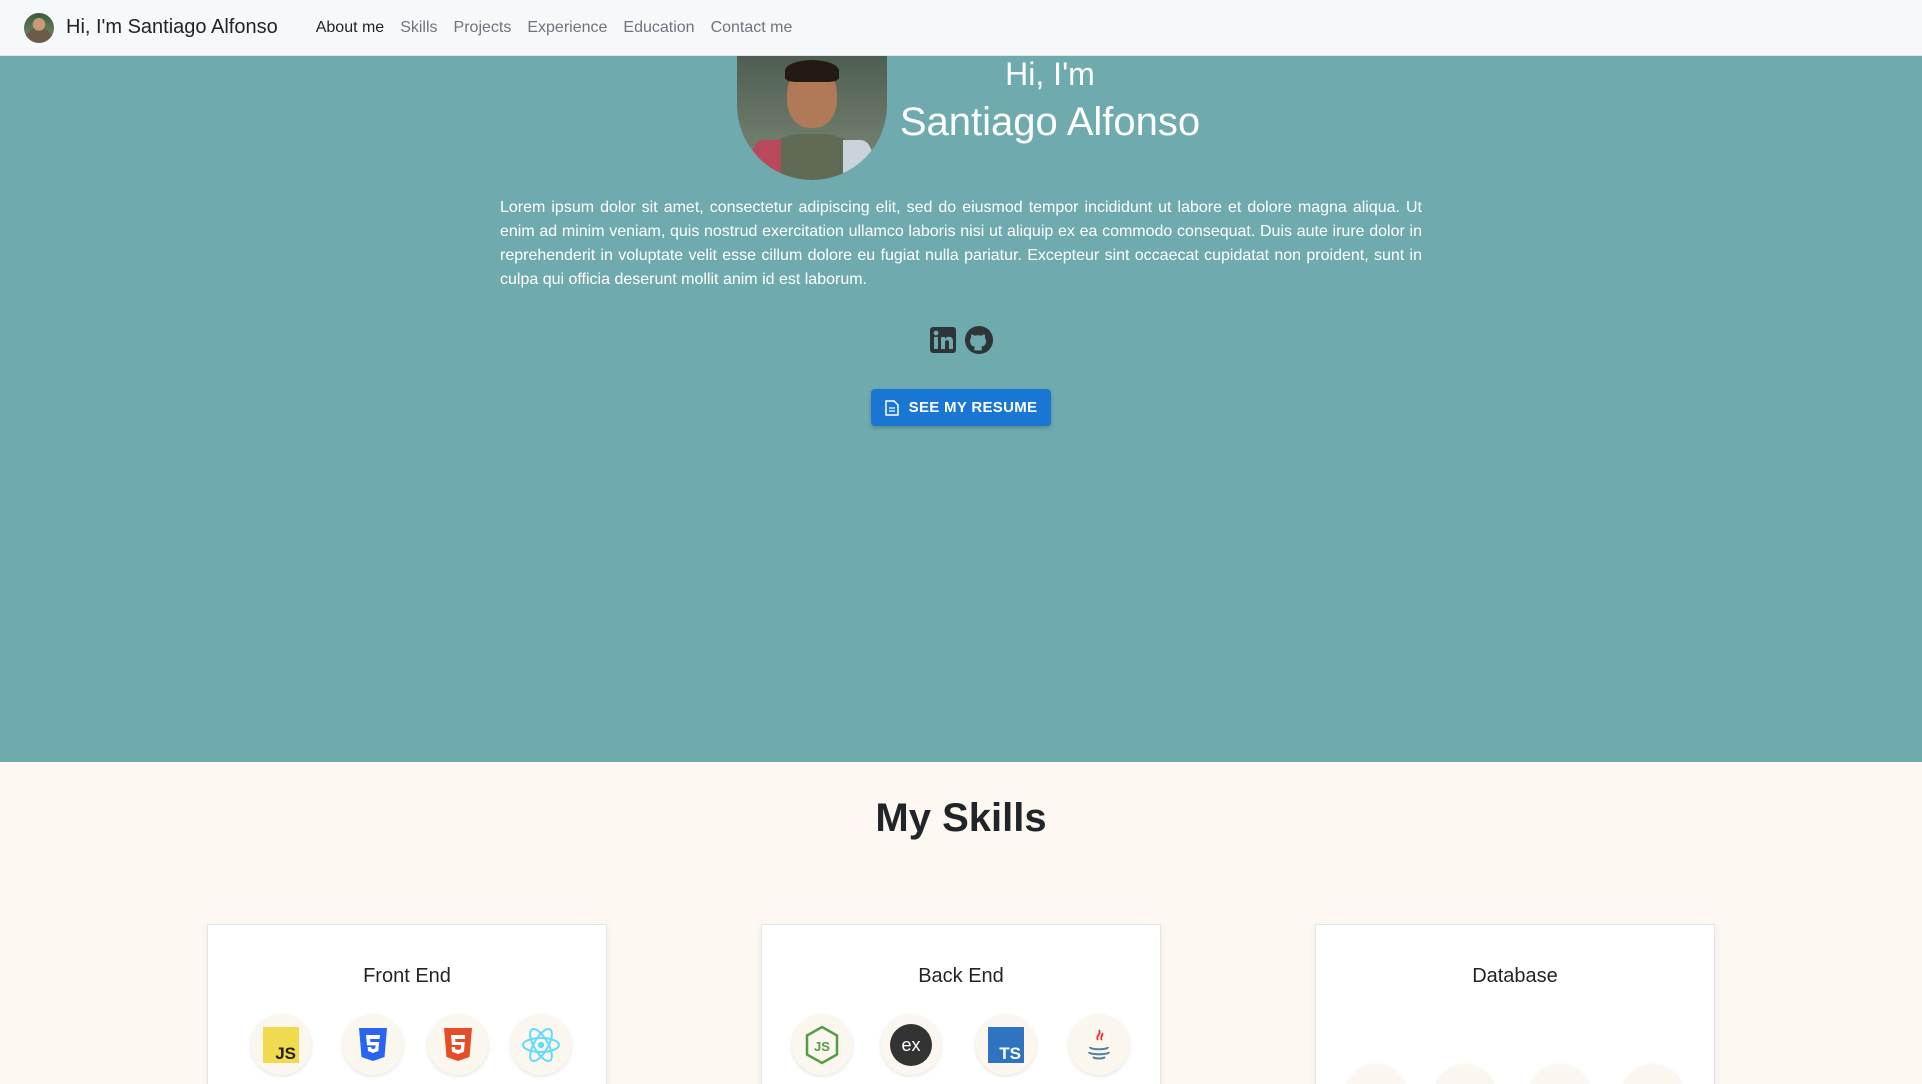 This screenshot has height=1084, width=1922. What do you see at coordinates (541, 1045) in the screenshot?
I see `react-icon` at bounding box center [541, 1045].